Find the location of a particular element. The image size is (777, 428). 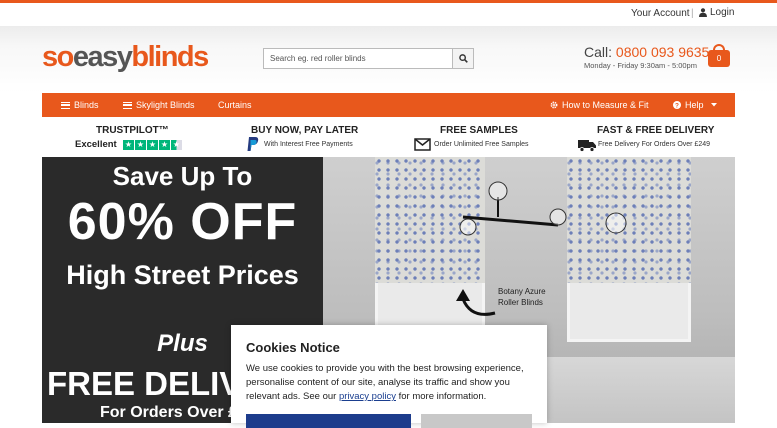

search-input is located at coordinates (359, 58).